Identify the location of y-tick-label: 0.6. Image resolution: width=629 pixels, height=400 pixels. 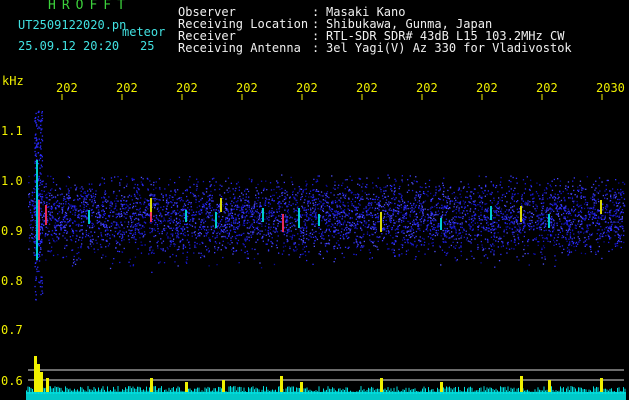
(12, 381).